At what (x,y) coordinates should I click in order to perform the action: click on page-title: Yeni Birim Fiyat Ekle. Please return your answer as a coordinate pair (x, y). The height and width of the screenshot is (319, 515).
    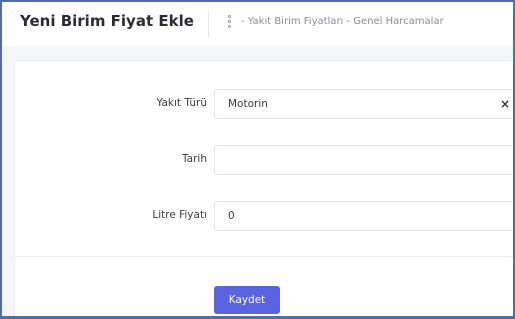
    Looking at the image, I should click on (107, 21).